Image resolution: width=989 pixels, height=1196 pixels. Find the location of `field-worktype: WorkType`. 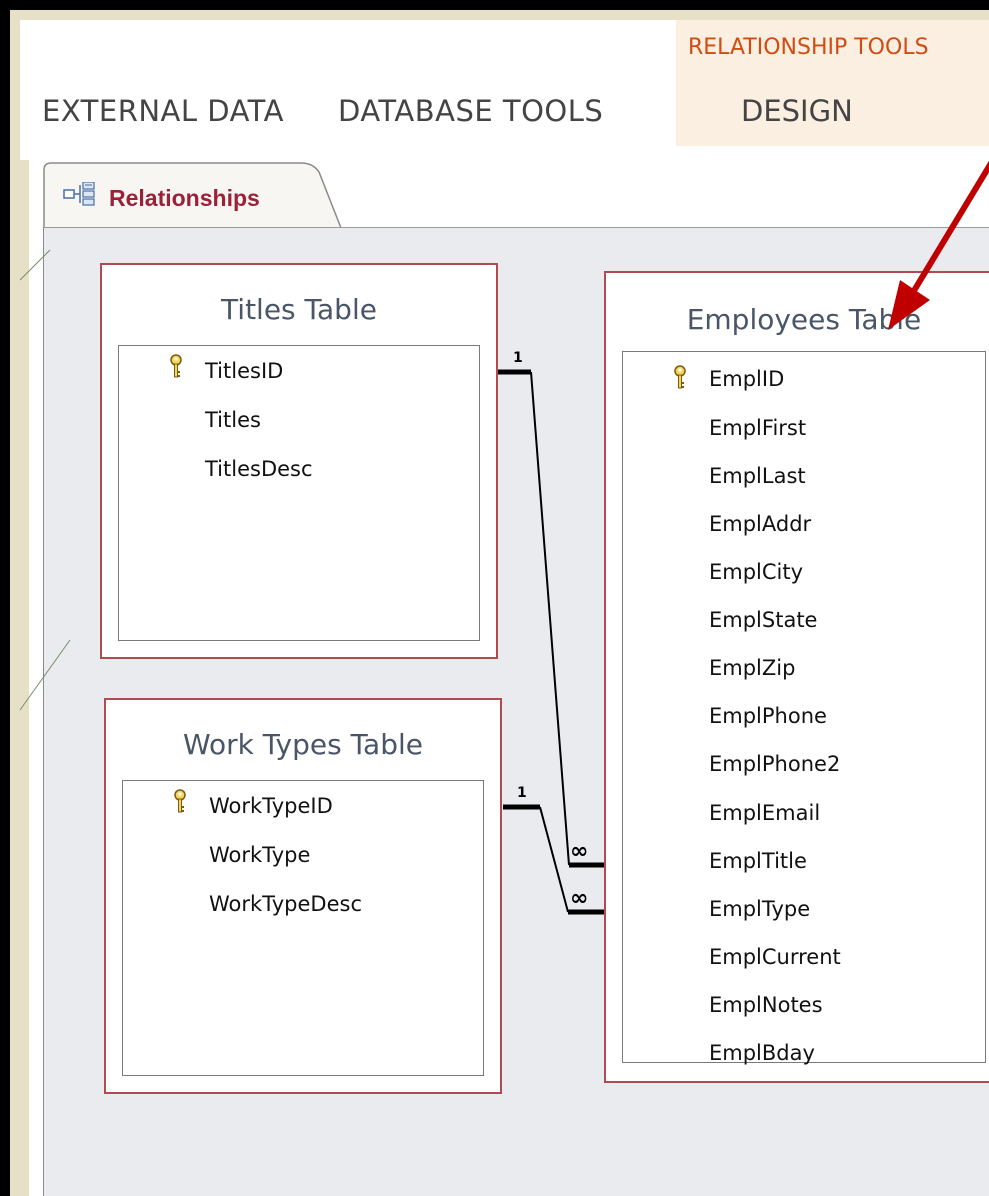

field-worktype: WorkType is located at coordinates (259, 855).